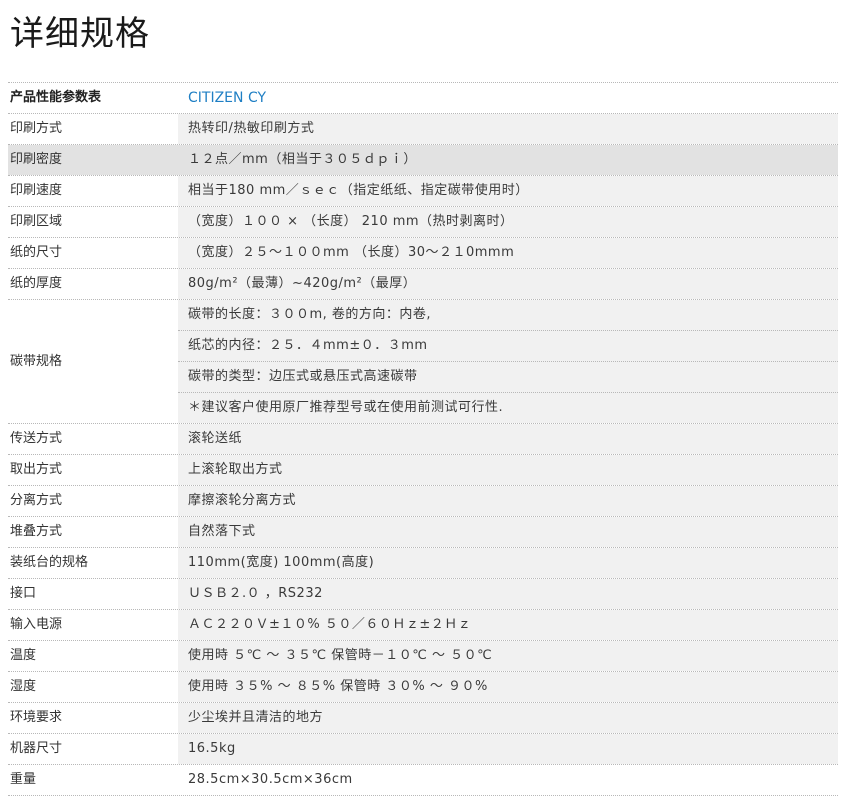  What do you see at coordinates (36, 283) in the screenshot?
I see `row-key: 纸的厚度` at bounding box center [36, 283].